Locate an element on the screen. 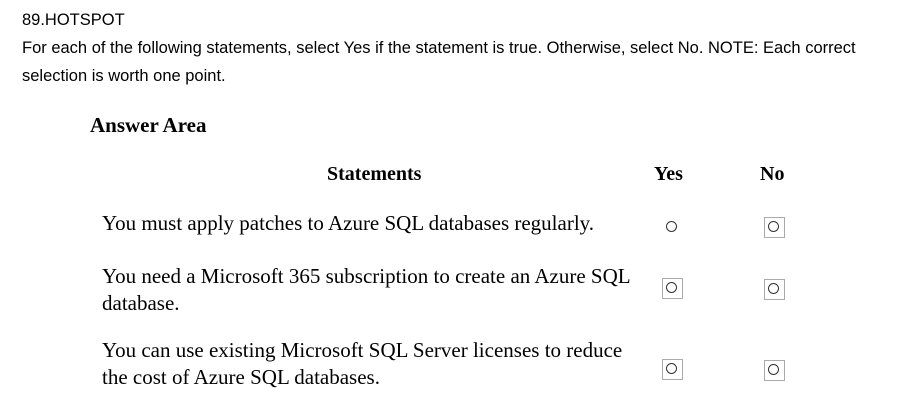 This screenshot has height=407, width=911. statement-3-no-option is located at coordinates (774, 370).